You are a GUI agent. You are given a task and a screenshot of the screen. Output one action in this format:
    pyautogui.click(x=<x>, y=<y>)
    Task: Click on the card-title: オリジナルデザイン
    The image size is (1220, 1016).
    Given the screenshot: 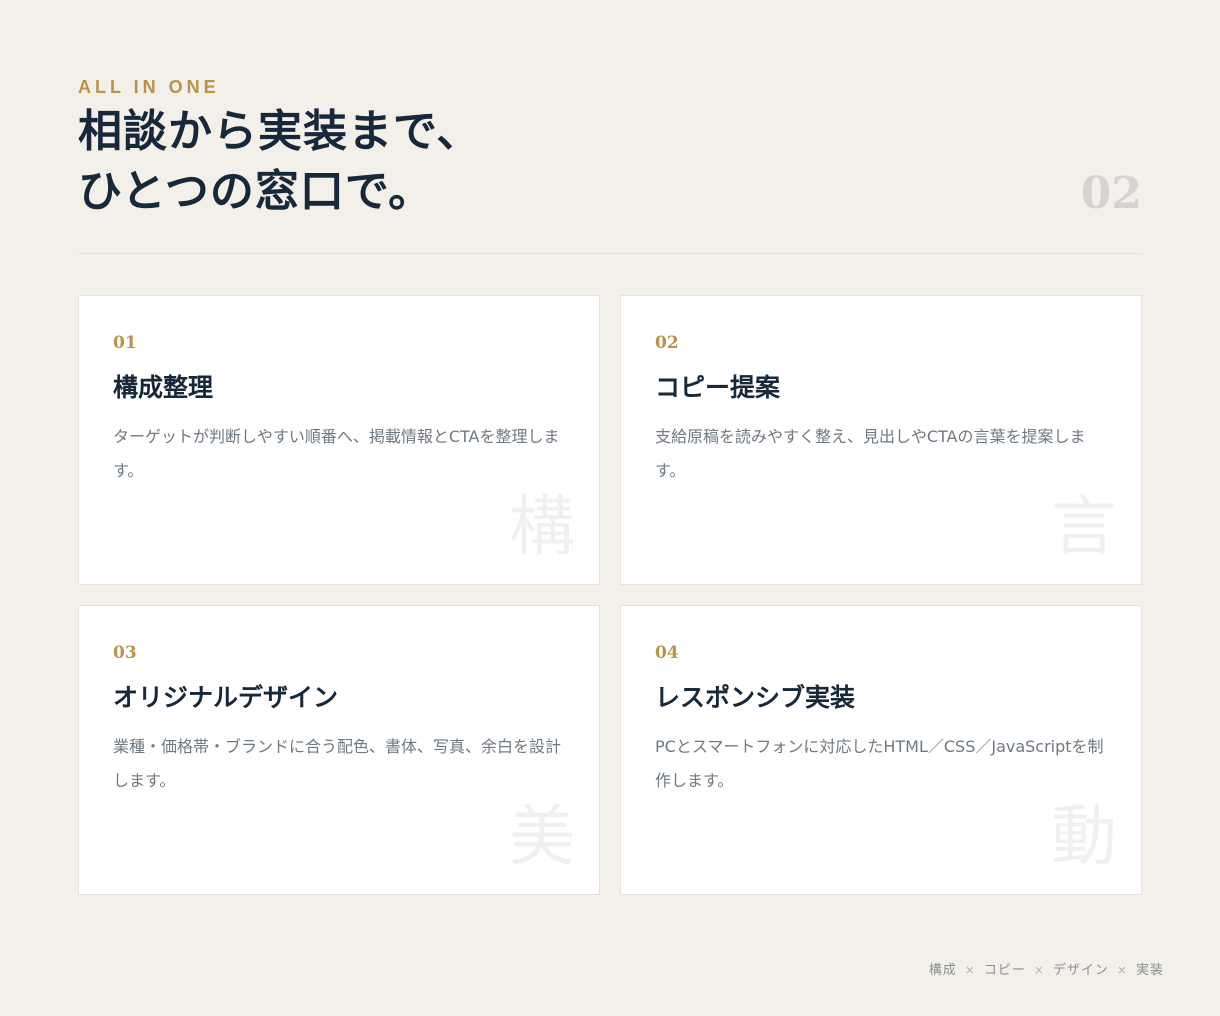 What is the action you would take?
    pyautogui.click(x=226, y=697)
    